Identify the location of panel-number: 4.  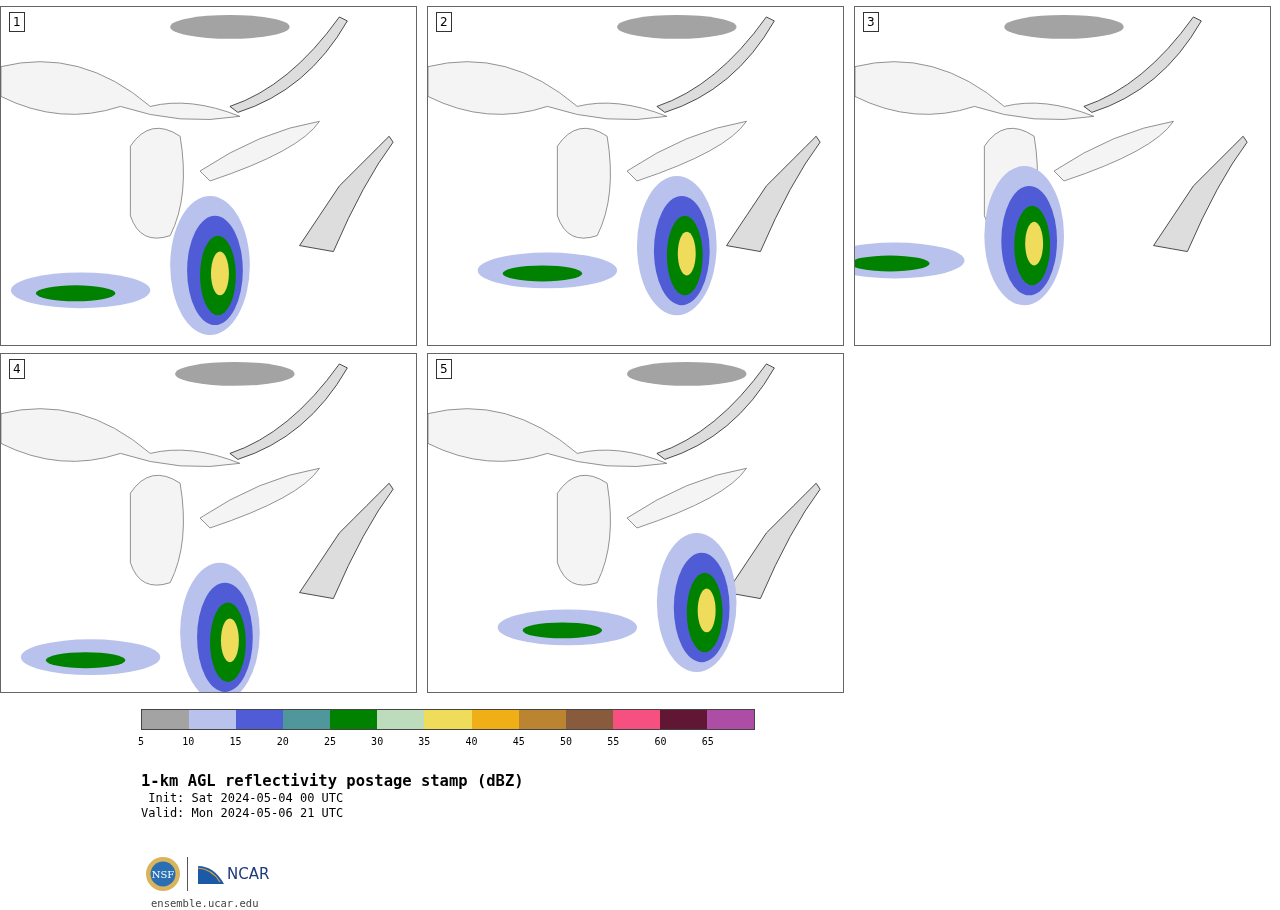
(17, 369).